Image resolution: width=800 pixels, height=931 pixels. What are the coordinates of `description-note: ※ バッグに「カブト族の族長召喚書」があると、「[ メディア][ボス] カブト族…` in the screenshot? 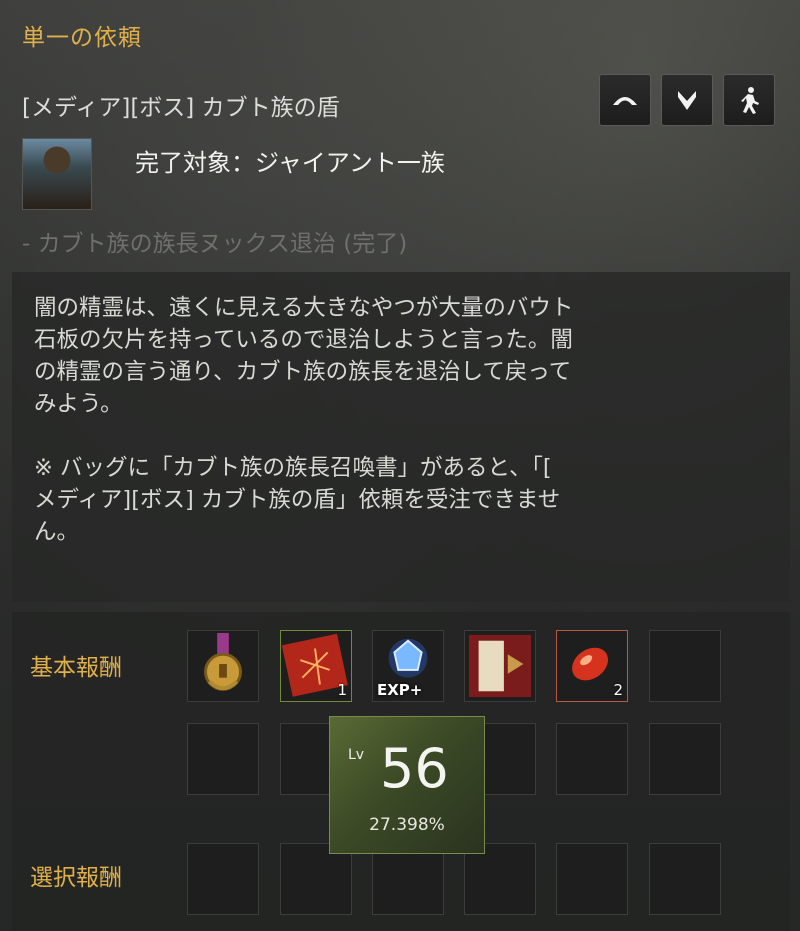 It's located at (297, 500).